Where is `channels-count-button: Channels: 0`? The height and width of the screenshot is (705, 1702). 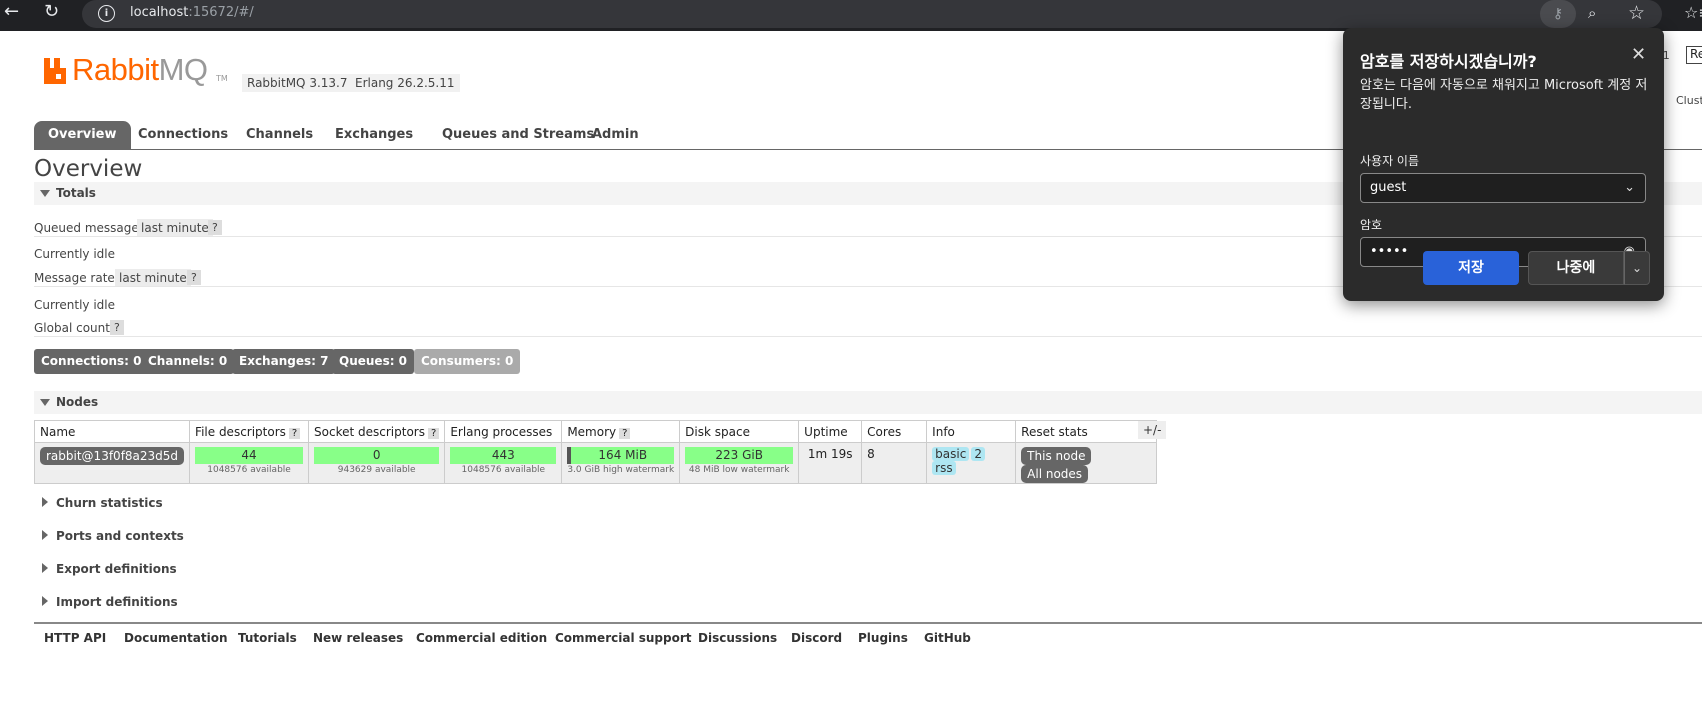 channels-count-button: Channels: 0 is located at coordinates (188, 361).